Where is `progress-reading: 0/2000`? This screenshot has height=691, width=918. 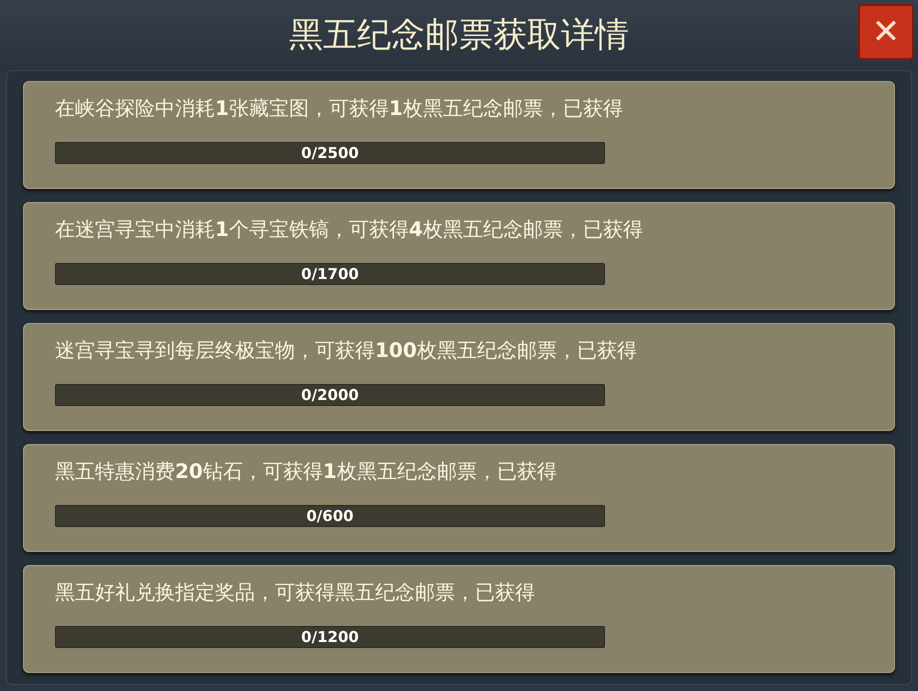 progress-reading: 0/2000 is located at coordinates (330, 395).